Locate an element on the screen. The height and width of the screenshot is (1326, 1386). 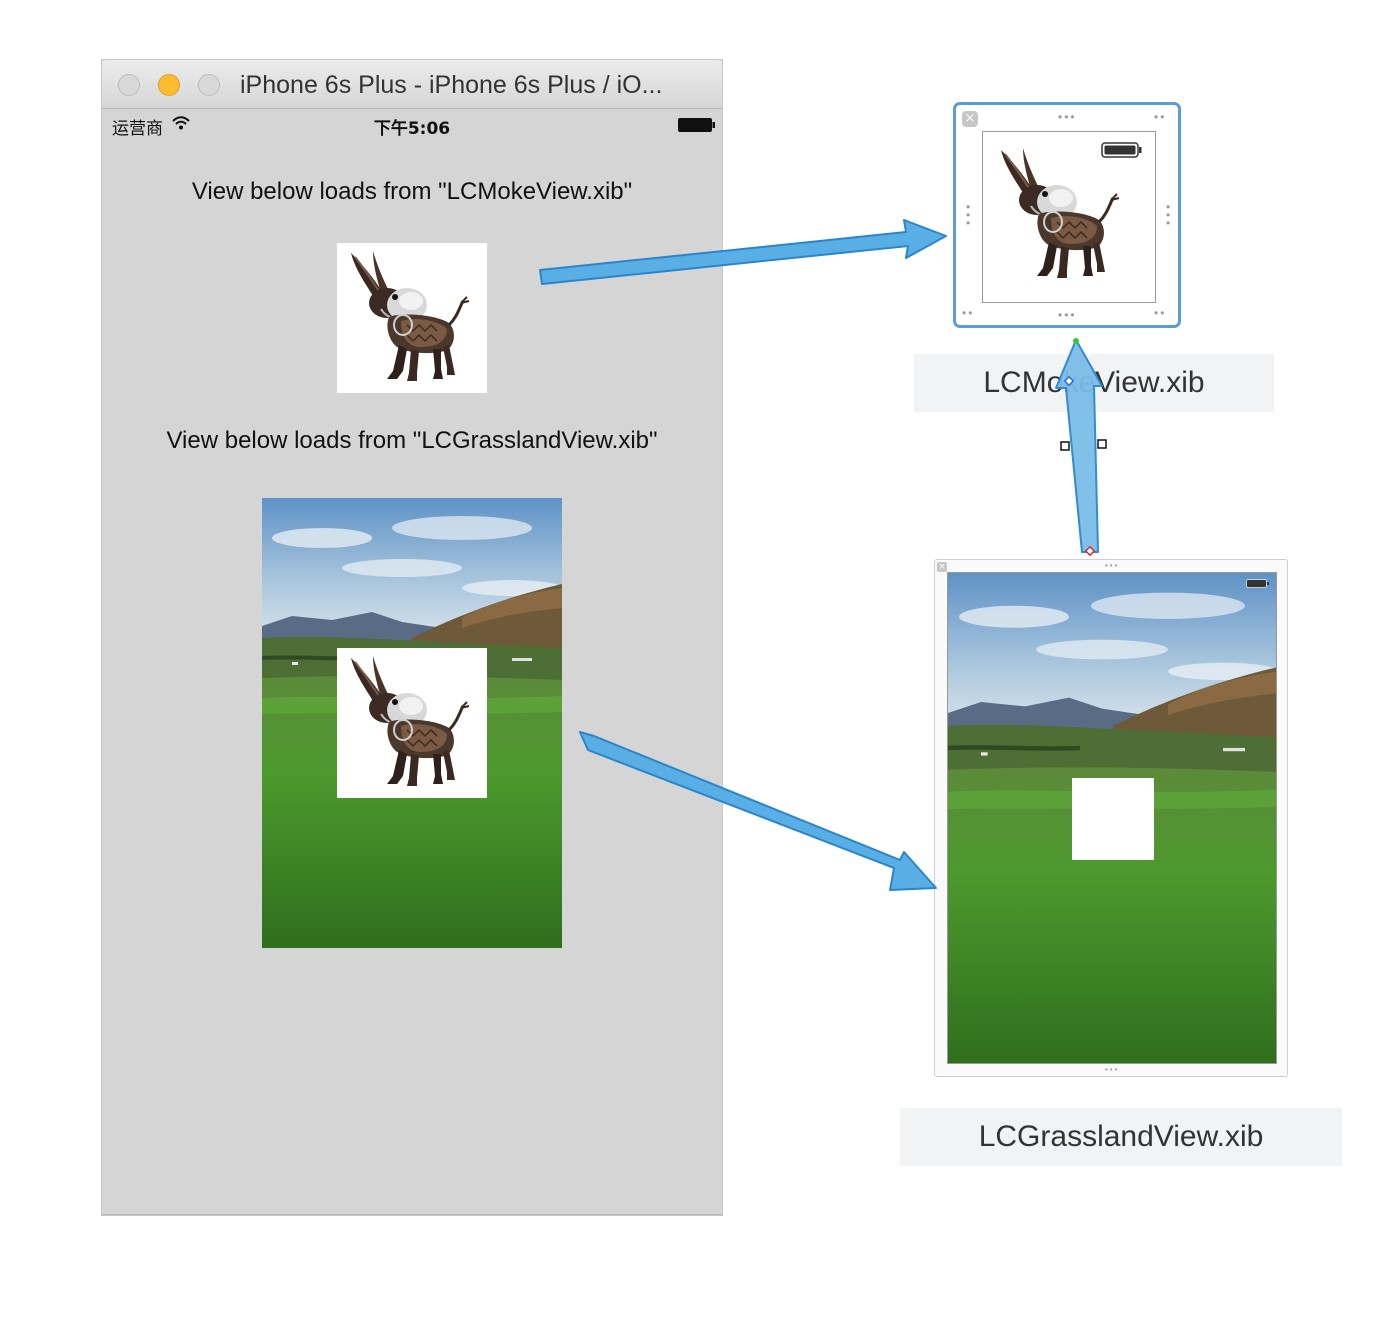
connection-handle-top is located at coordinates (1076, 341).